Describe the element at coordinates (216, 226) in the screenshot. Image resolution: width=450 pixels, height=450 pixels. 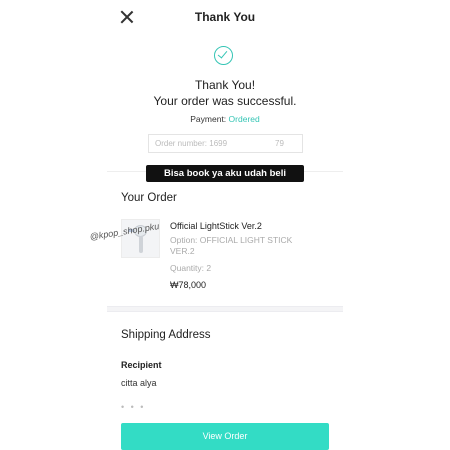
I see `product-name: Official LightStick Ver.2` at that location.